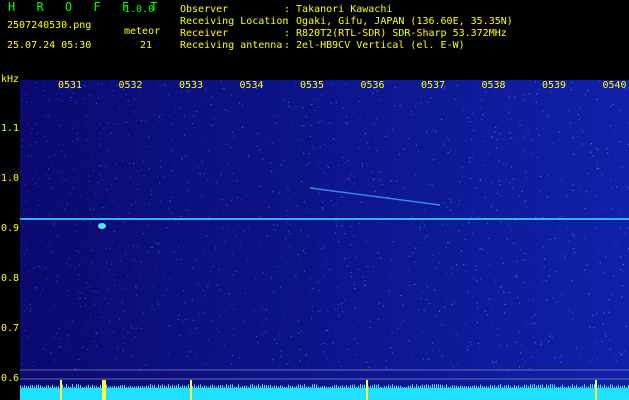 Image resolution: width=629 pixels, height=400 pixels. I want to click on y-tick-label: 0.7, so click(10, 328).